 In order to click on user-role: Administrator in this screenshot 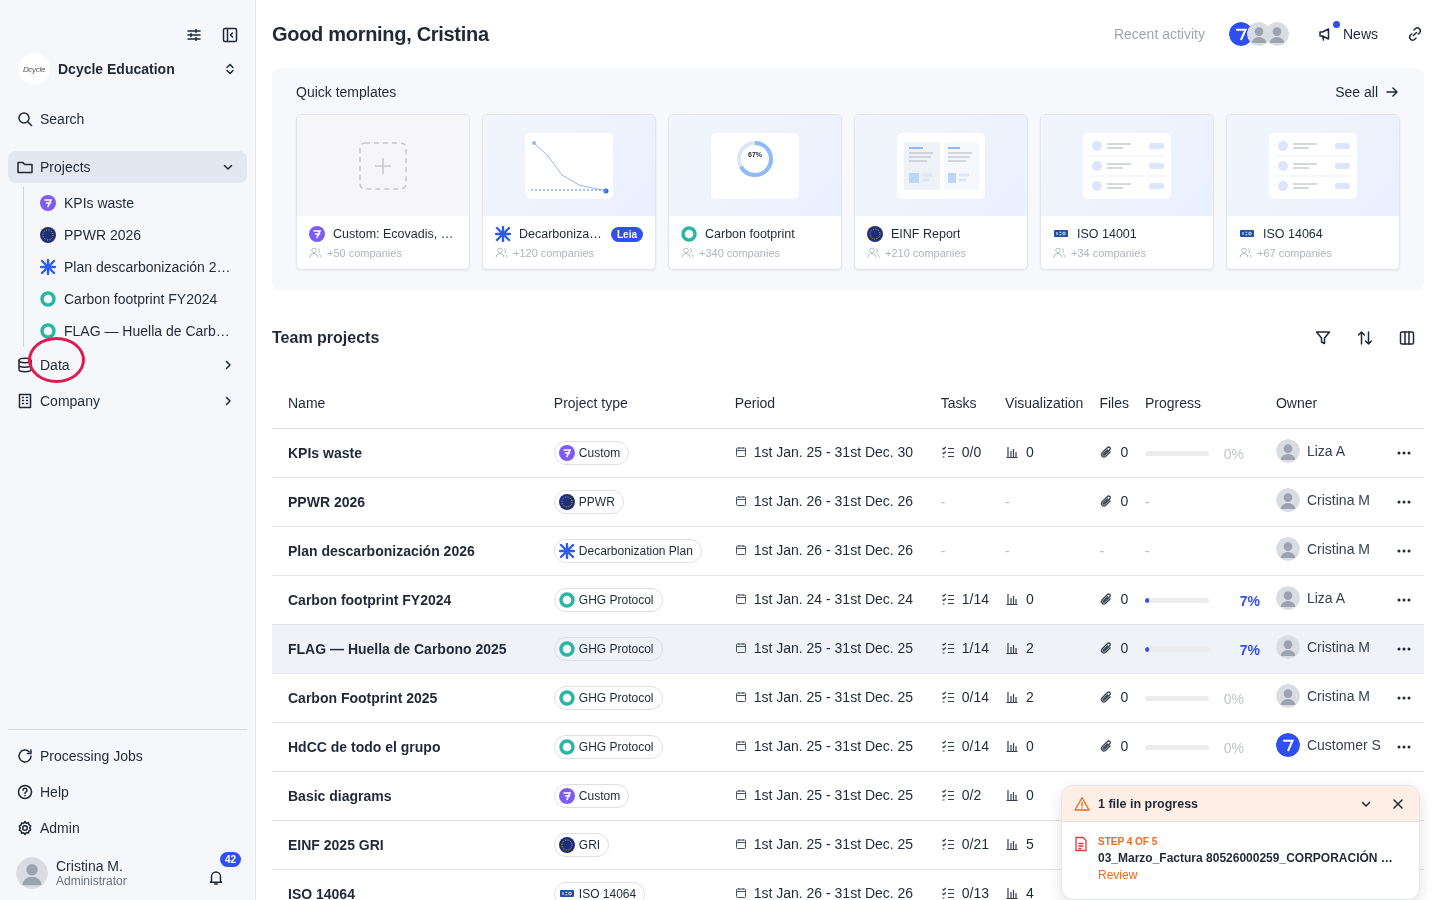, I will do `click(92, 881)`.